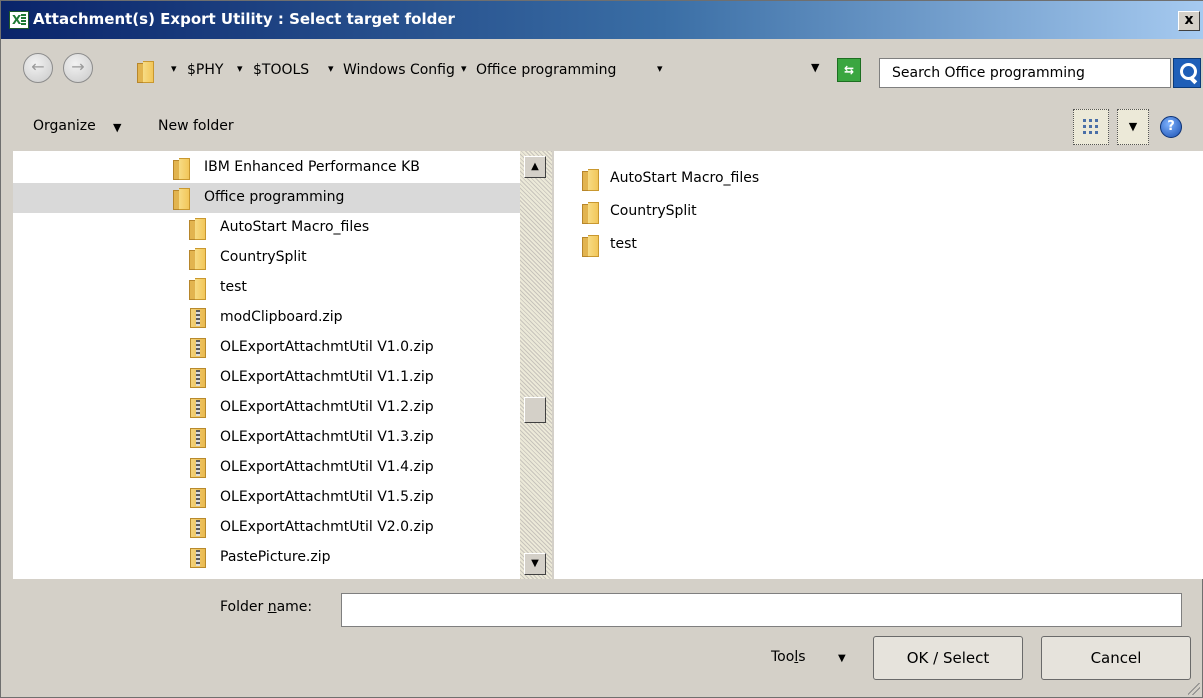 This screenshot has width=1203, height=698. I want to click on tree-item-zip: OLExportAttachmtUtil V1.3.zip, so click(266, 438).